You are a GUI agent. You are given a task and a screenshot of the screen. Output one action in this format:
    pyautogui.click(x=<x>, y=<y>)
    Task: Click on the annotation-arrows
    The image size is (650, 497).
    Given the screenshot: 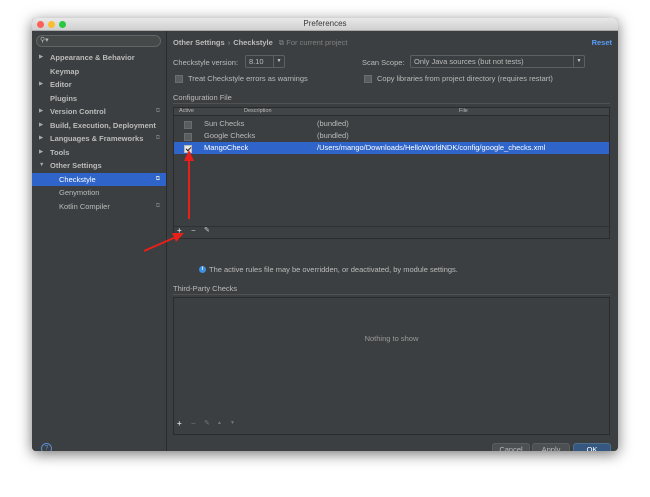 What is the action you would take?
    pyautogui.click(x=168, y=201)
    